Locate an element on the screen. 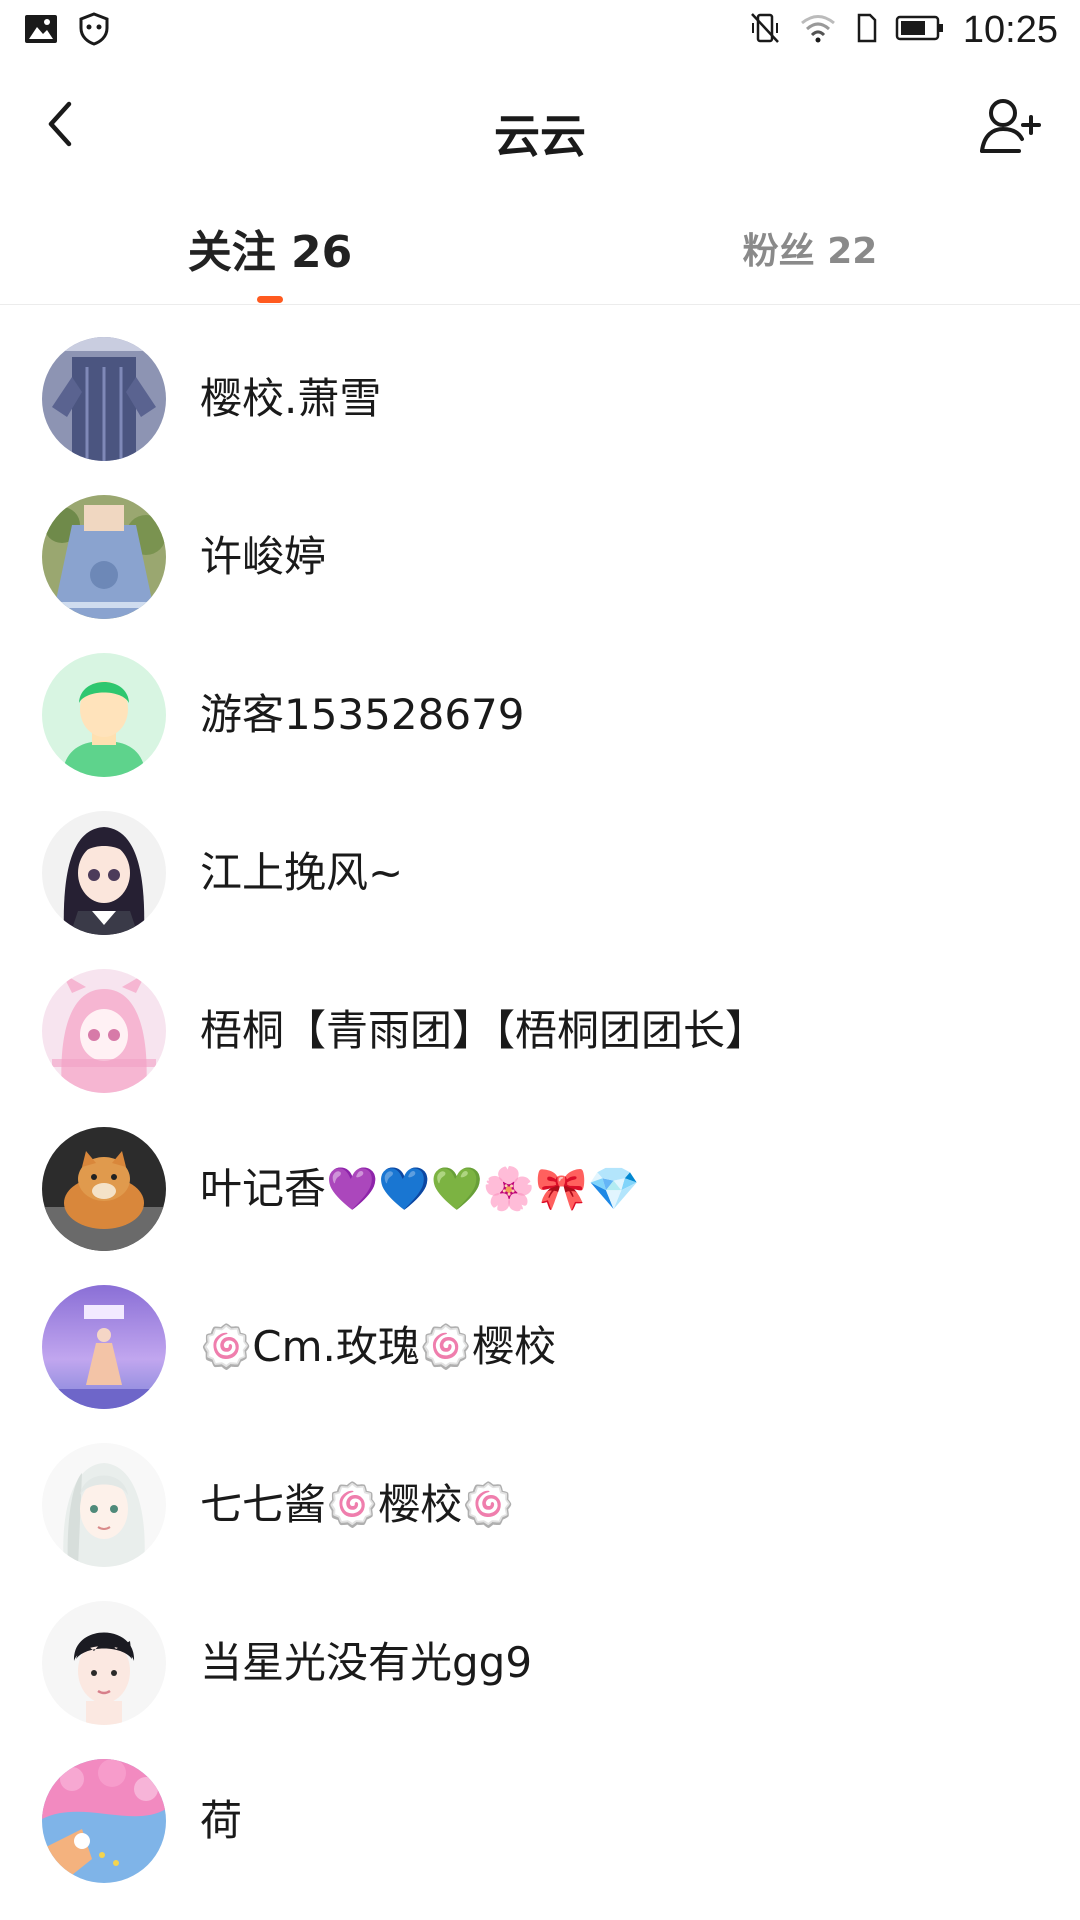 The image size is (1080, 1920). list-item: 樱校.萧雪 is located at coordinates (540, 384).